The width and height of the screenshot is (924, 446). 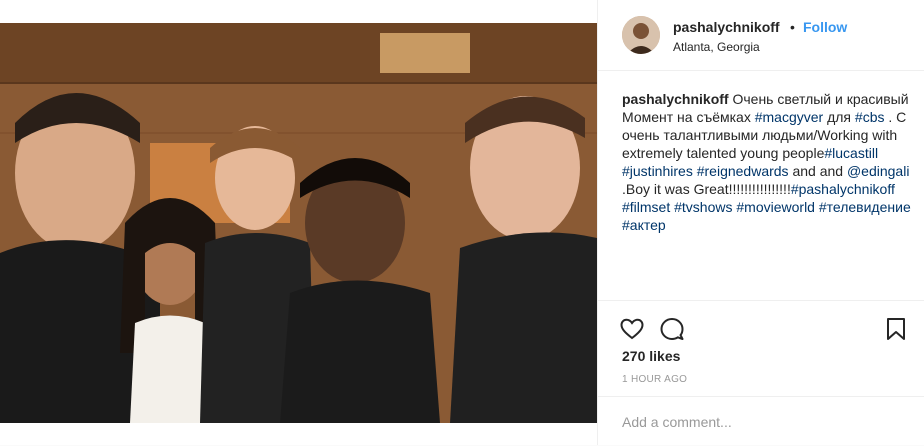 I want to click on comment-box, so click(x=761, y=421).